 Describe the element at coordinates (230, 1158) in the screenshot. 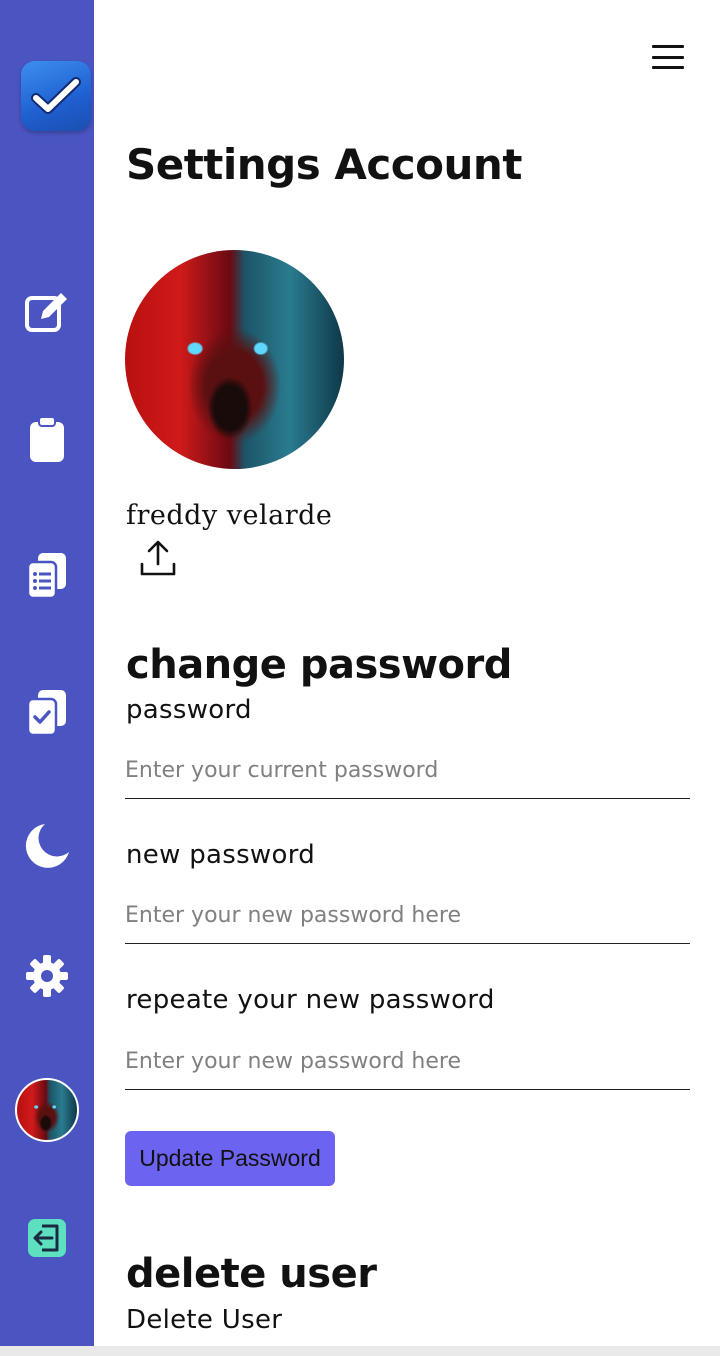

I see `update-password-button: Update Password` at that location.